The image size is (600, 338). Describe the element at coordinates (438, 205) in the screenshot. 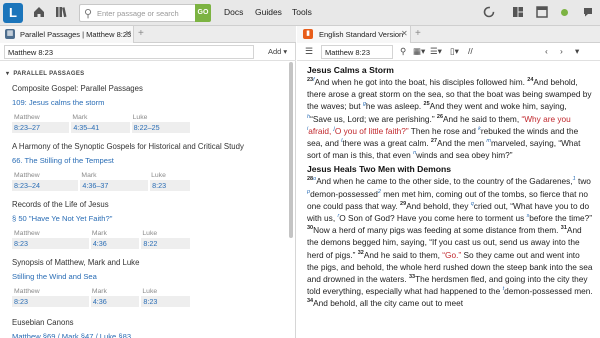

I see `verse-text: And behold, they` at that location.